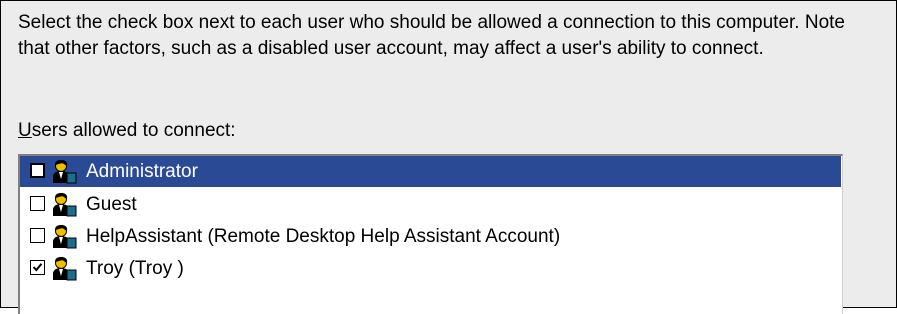  Describe the element at coordinates (142, 171) in the screenshot. I see `user-name: Administrator` at that location.